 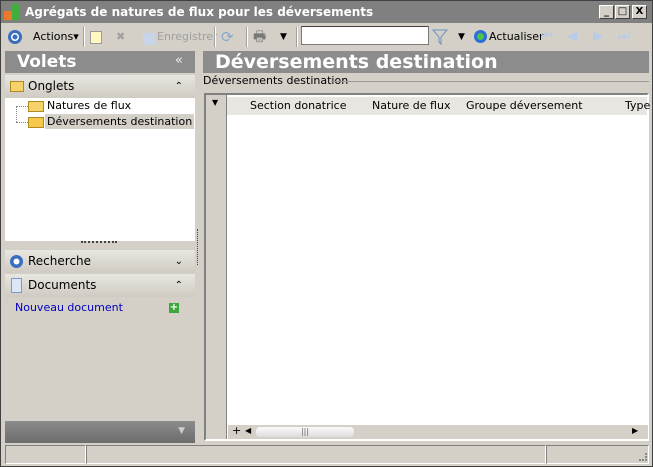 I want to click on section-documents: Documents ⌃, so click(x=100, y=285).